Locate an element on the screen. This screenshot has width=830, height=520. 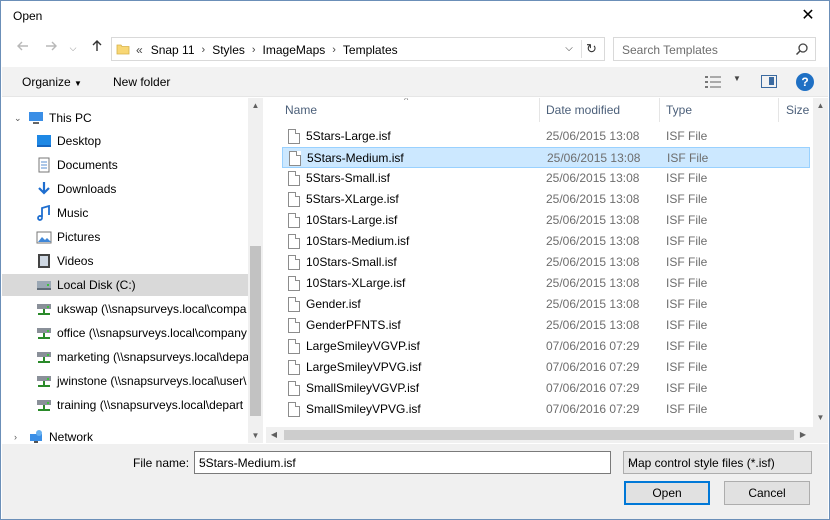
back-arrow-icon is located at coordinates (23, 48).